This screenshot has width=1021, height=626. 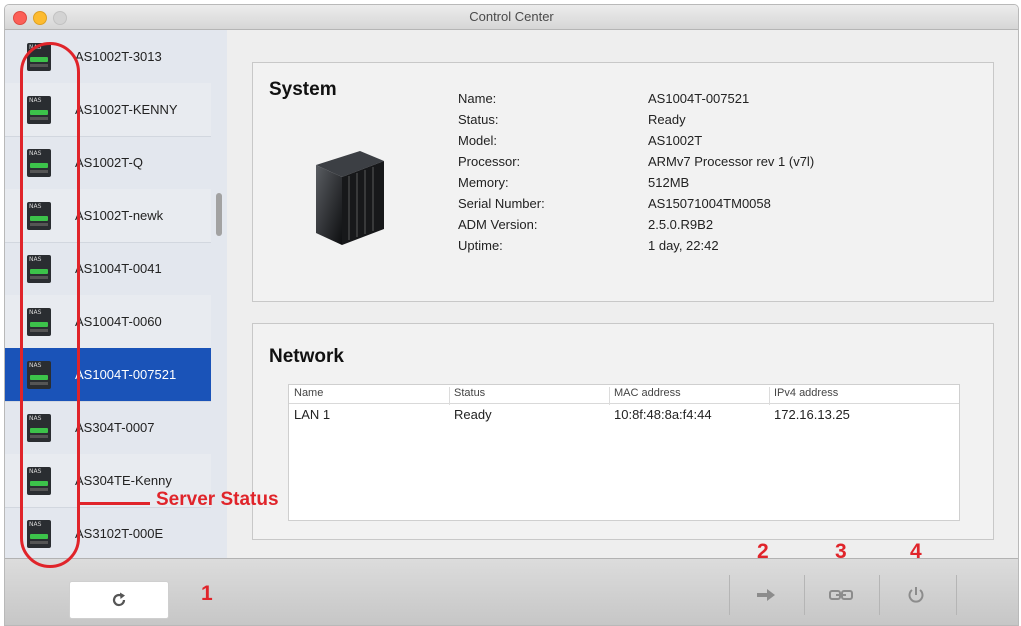 I want to click on refresh-icon, so click(x=119, y=599).